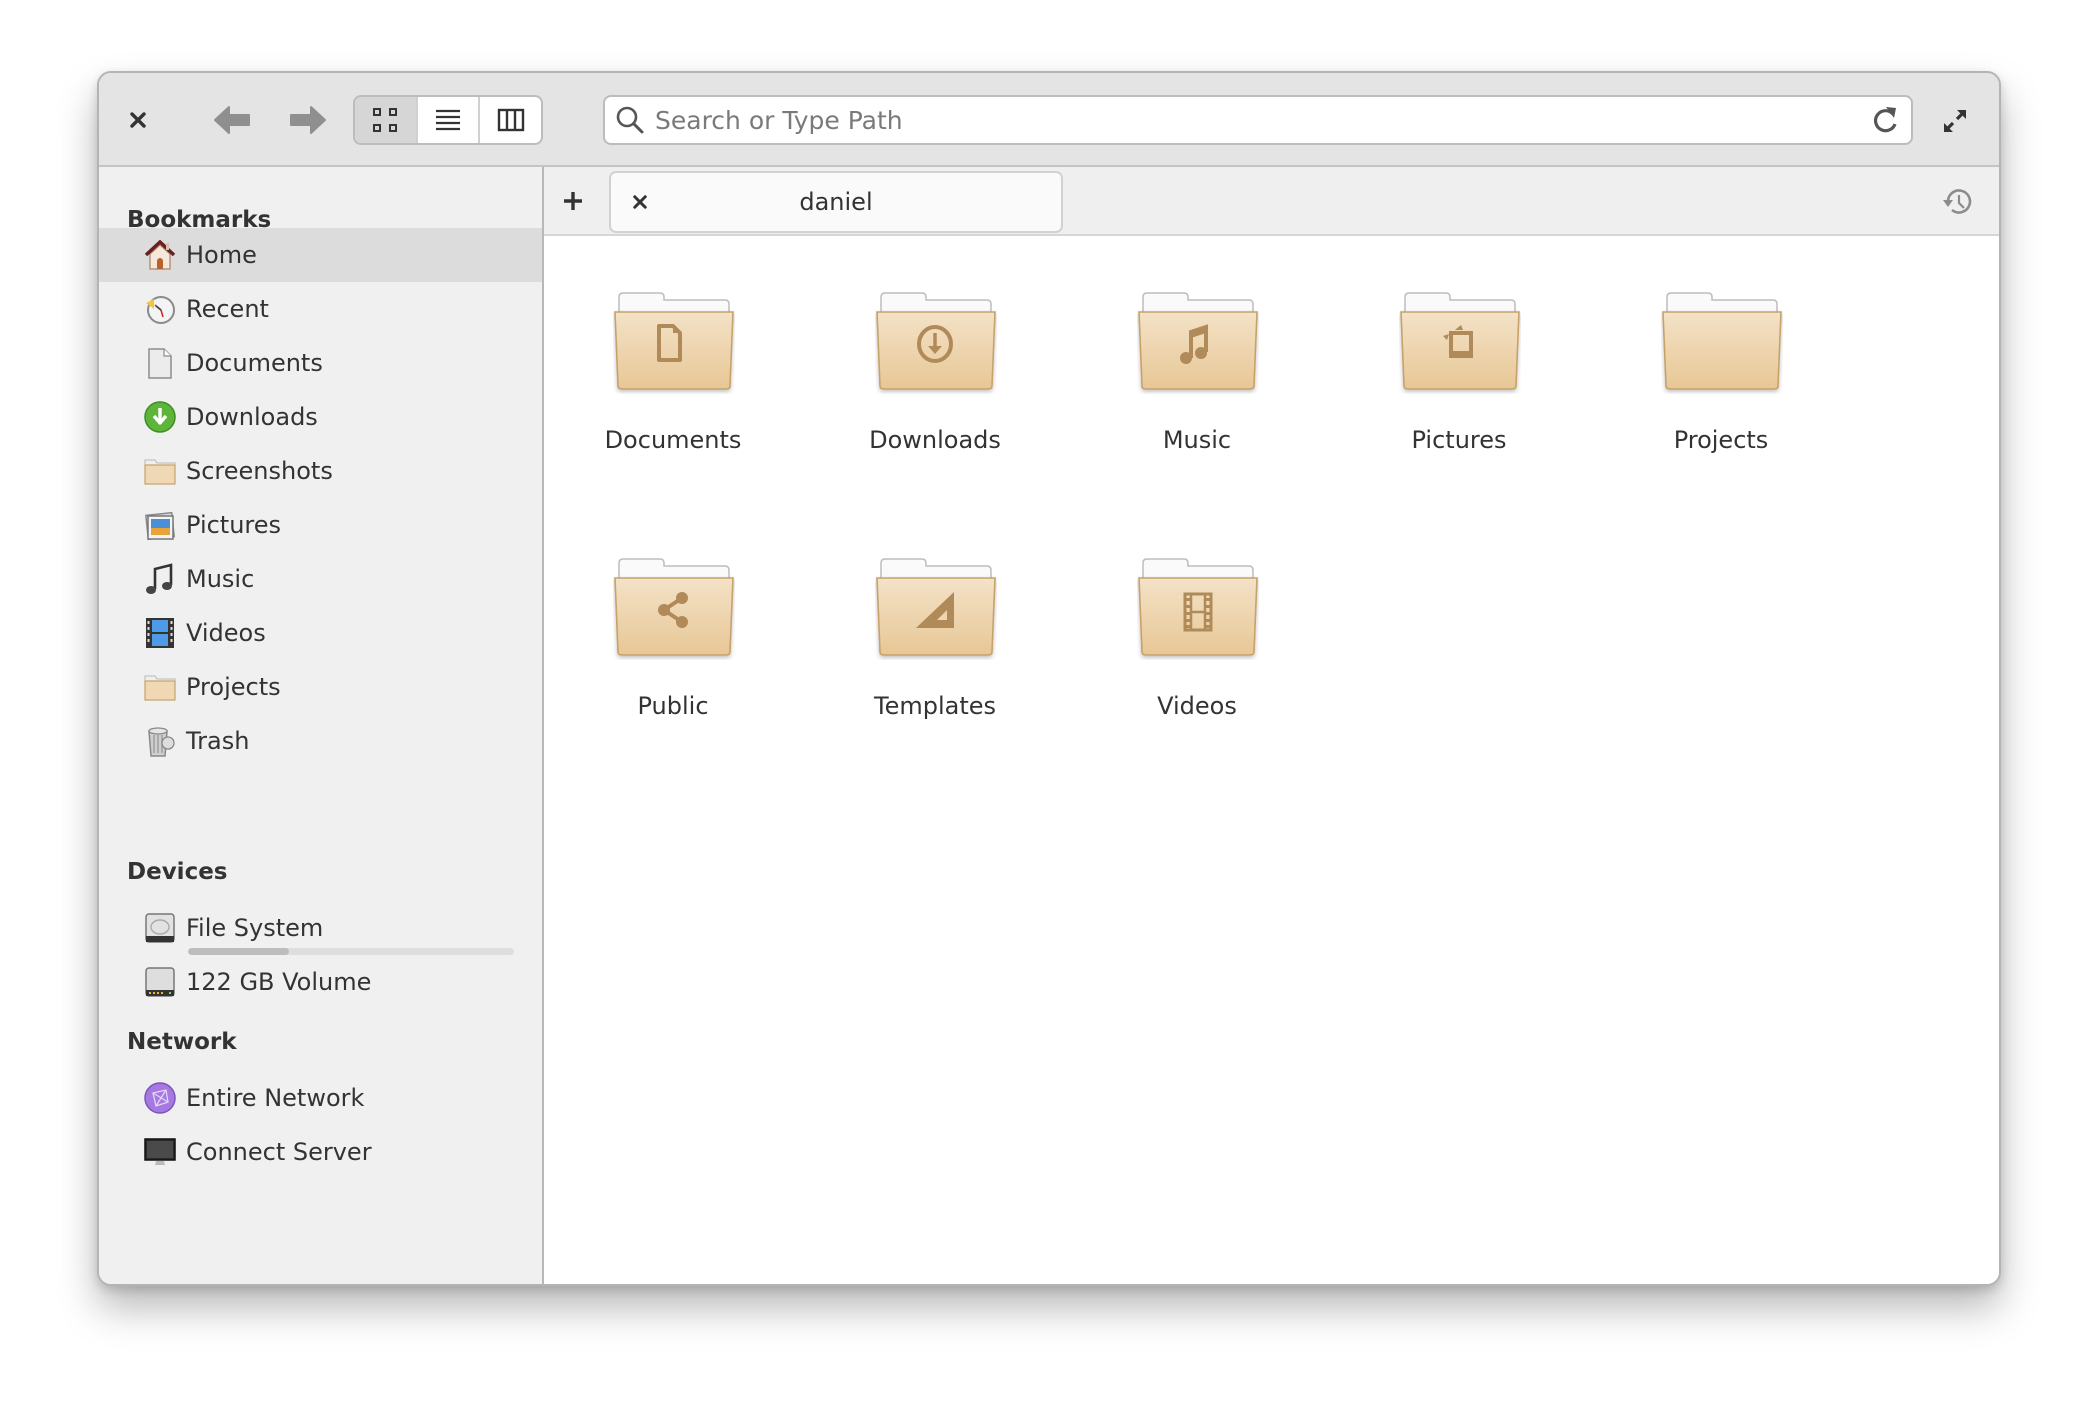  I want to click on videos-icon, so click(160, 633).